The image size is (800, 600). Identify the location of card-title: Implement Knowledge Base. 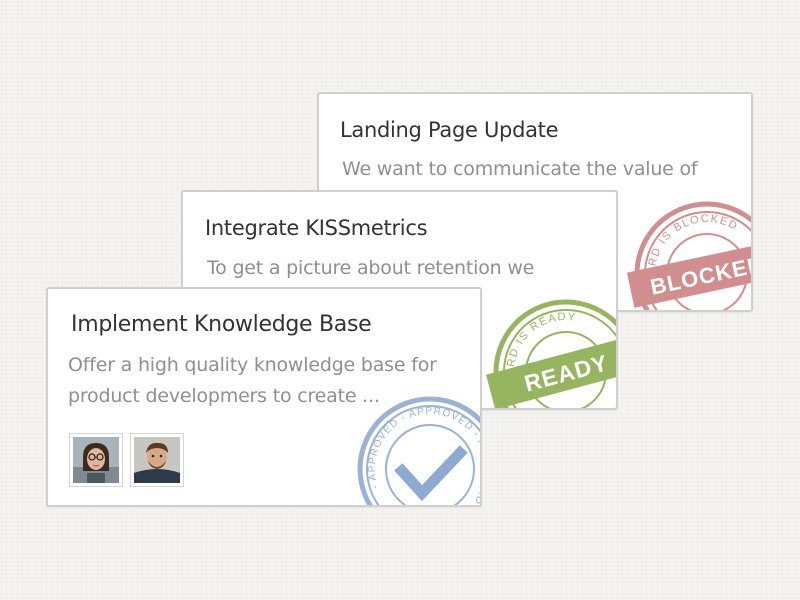
(221, 324).